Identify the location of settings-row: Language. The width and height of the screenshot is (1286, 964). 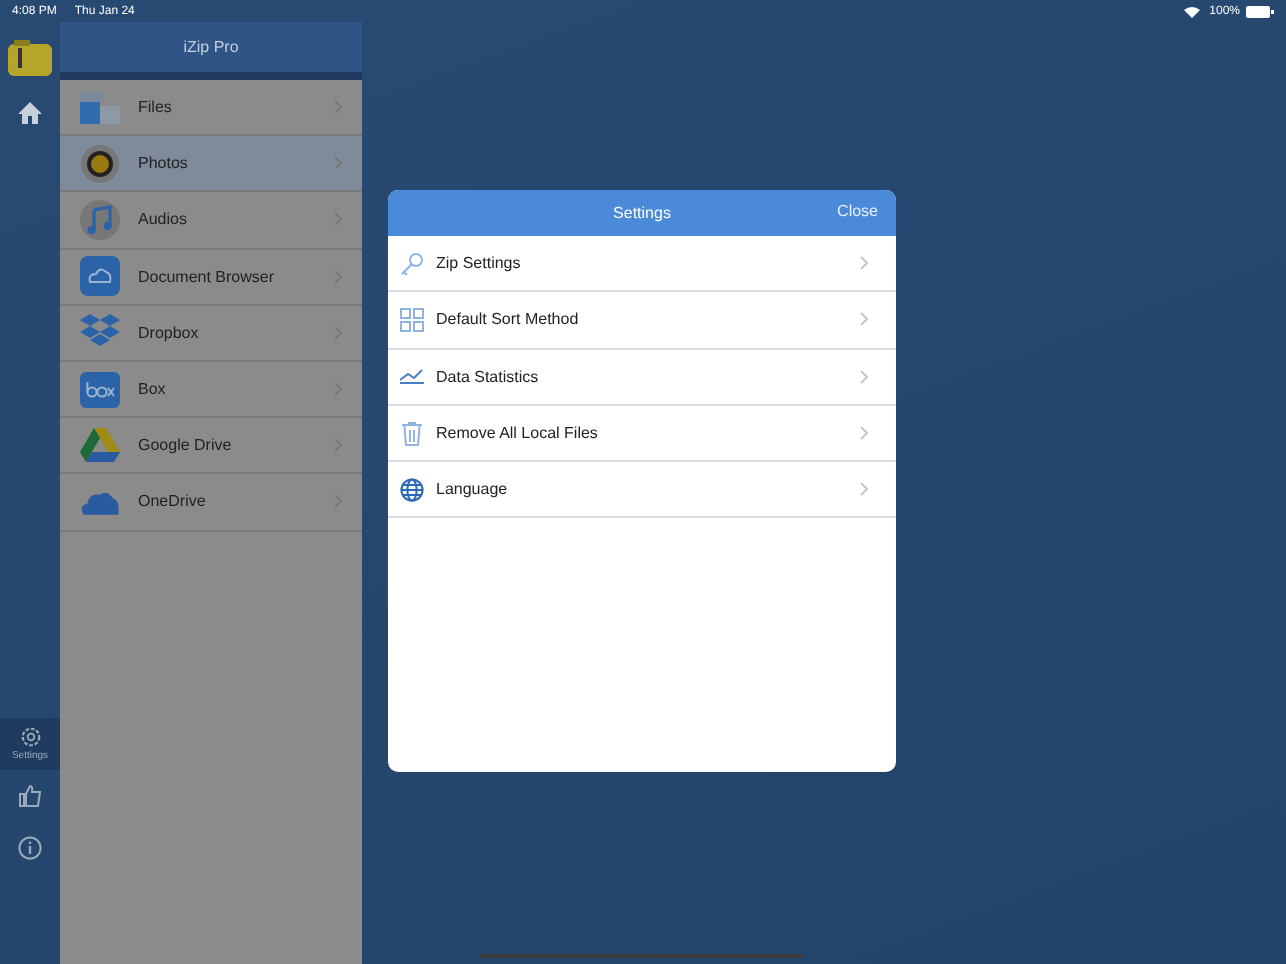
(642, 490).